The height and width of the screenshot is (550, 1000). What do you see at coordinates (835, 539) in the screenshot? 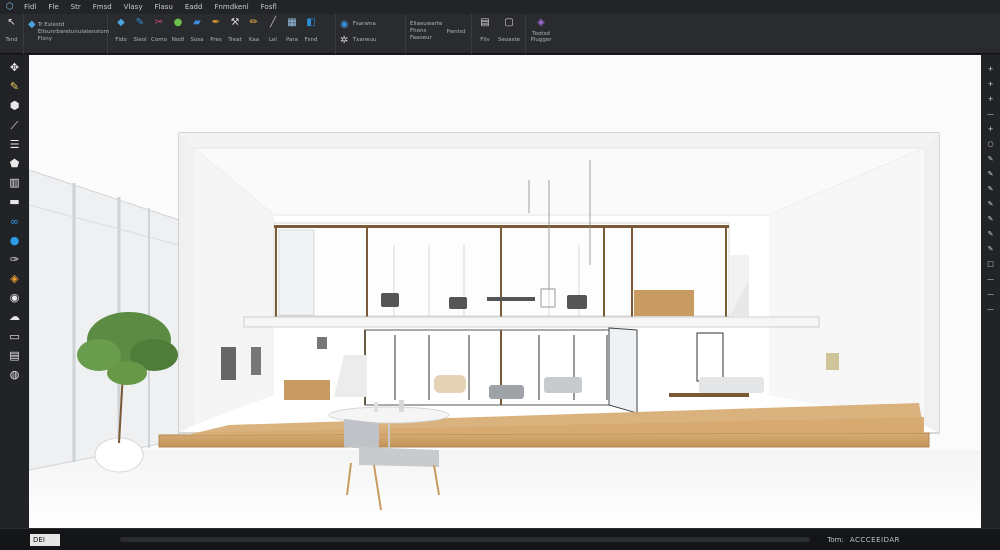
I see `status-label: Tom:` at bounding box center [835, 539].